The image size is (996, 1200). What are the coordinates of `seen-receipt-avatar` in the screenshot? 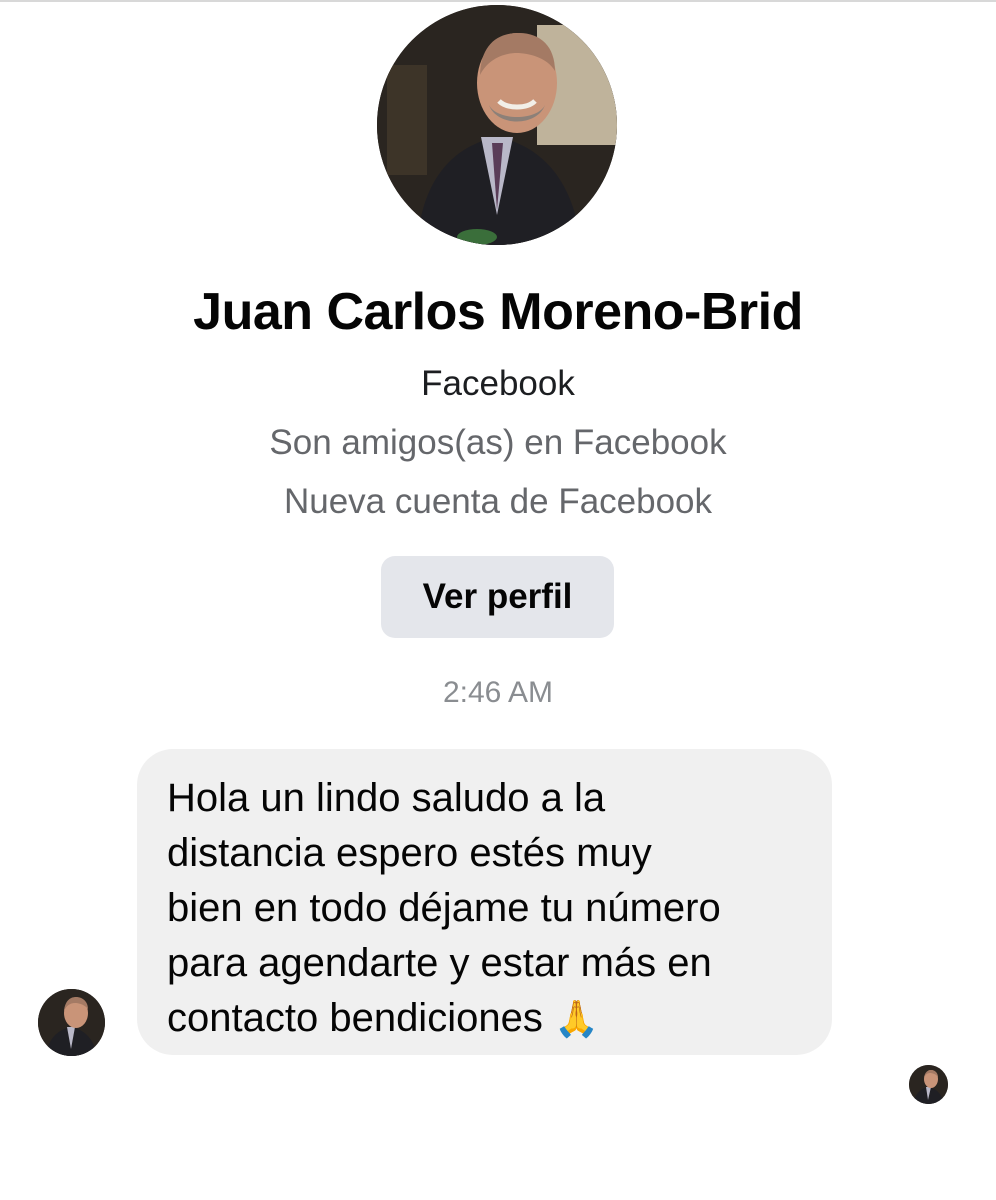 It's located at (928, 1084).